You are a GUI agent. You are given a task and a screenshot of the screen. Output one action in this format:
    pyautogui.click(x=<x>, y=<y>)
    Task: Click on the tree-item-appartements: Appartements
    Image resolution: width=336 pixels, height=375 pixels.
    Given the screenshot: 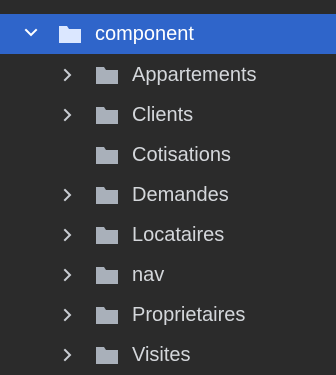 What is the action you would take?
    pyautogui.click(x=168, y=75)
    